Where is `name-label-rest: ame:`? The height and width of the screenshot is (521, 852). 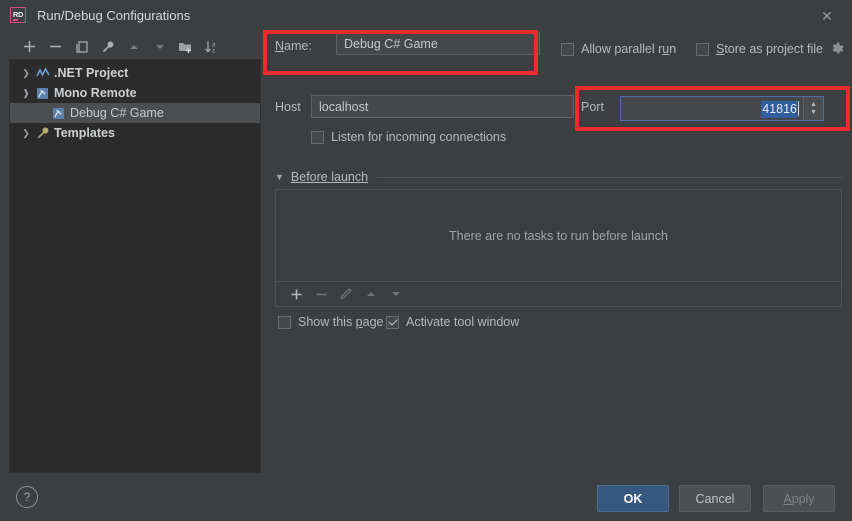 name-label-rest: ame: is located at coordinates (298, 46).